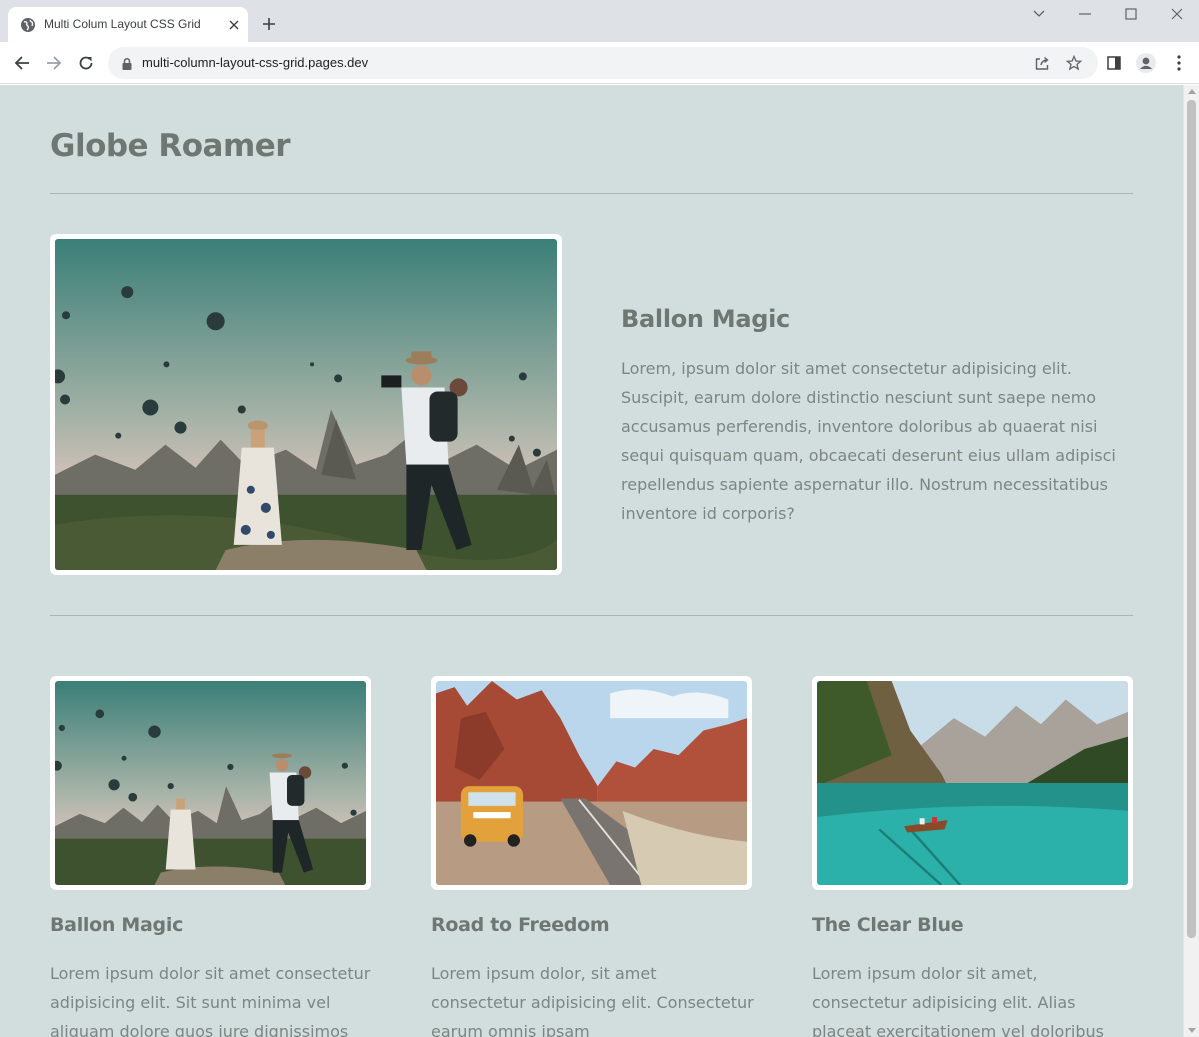 The width and height of the screenshot is (1199, 1037). What do you see at coordinates (1192, 1030) in the screenshot?
I see `scroll-down-arrow-icon` at bounding box center [1192, 1030].